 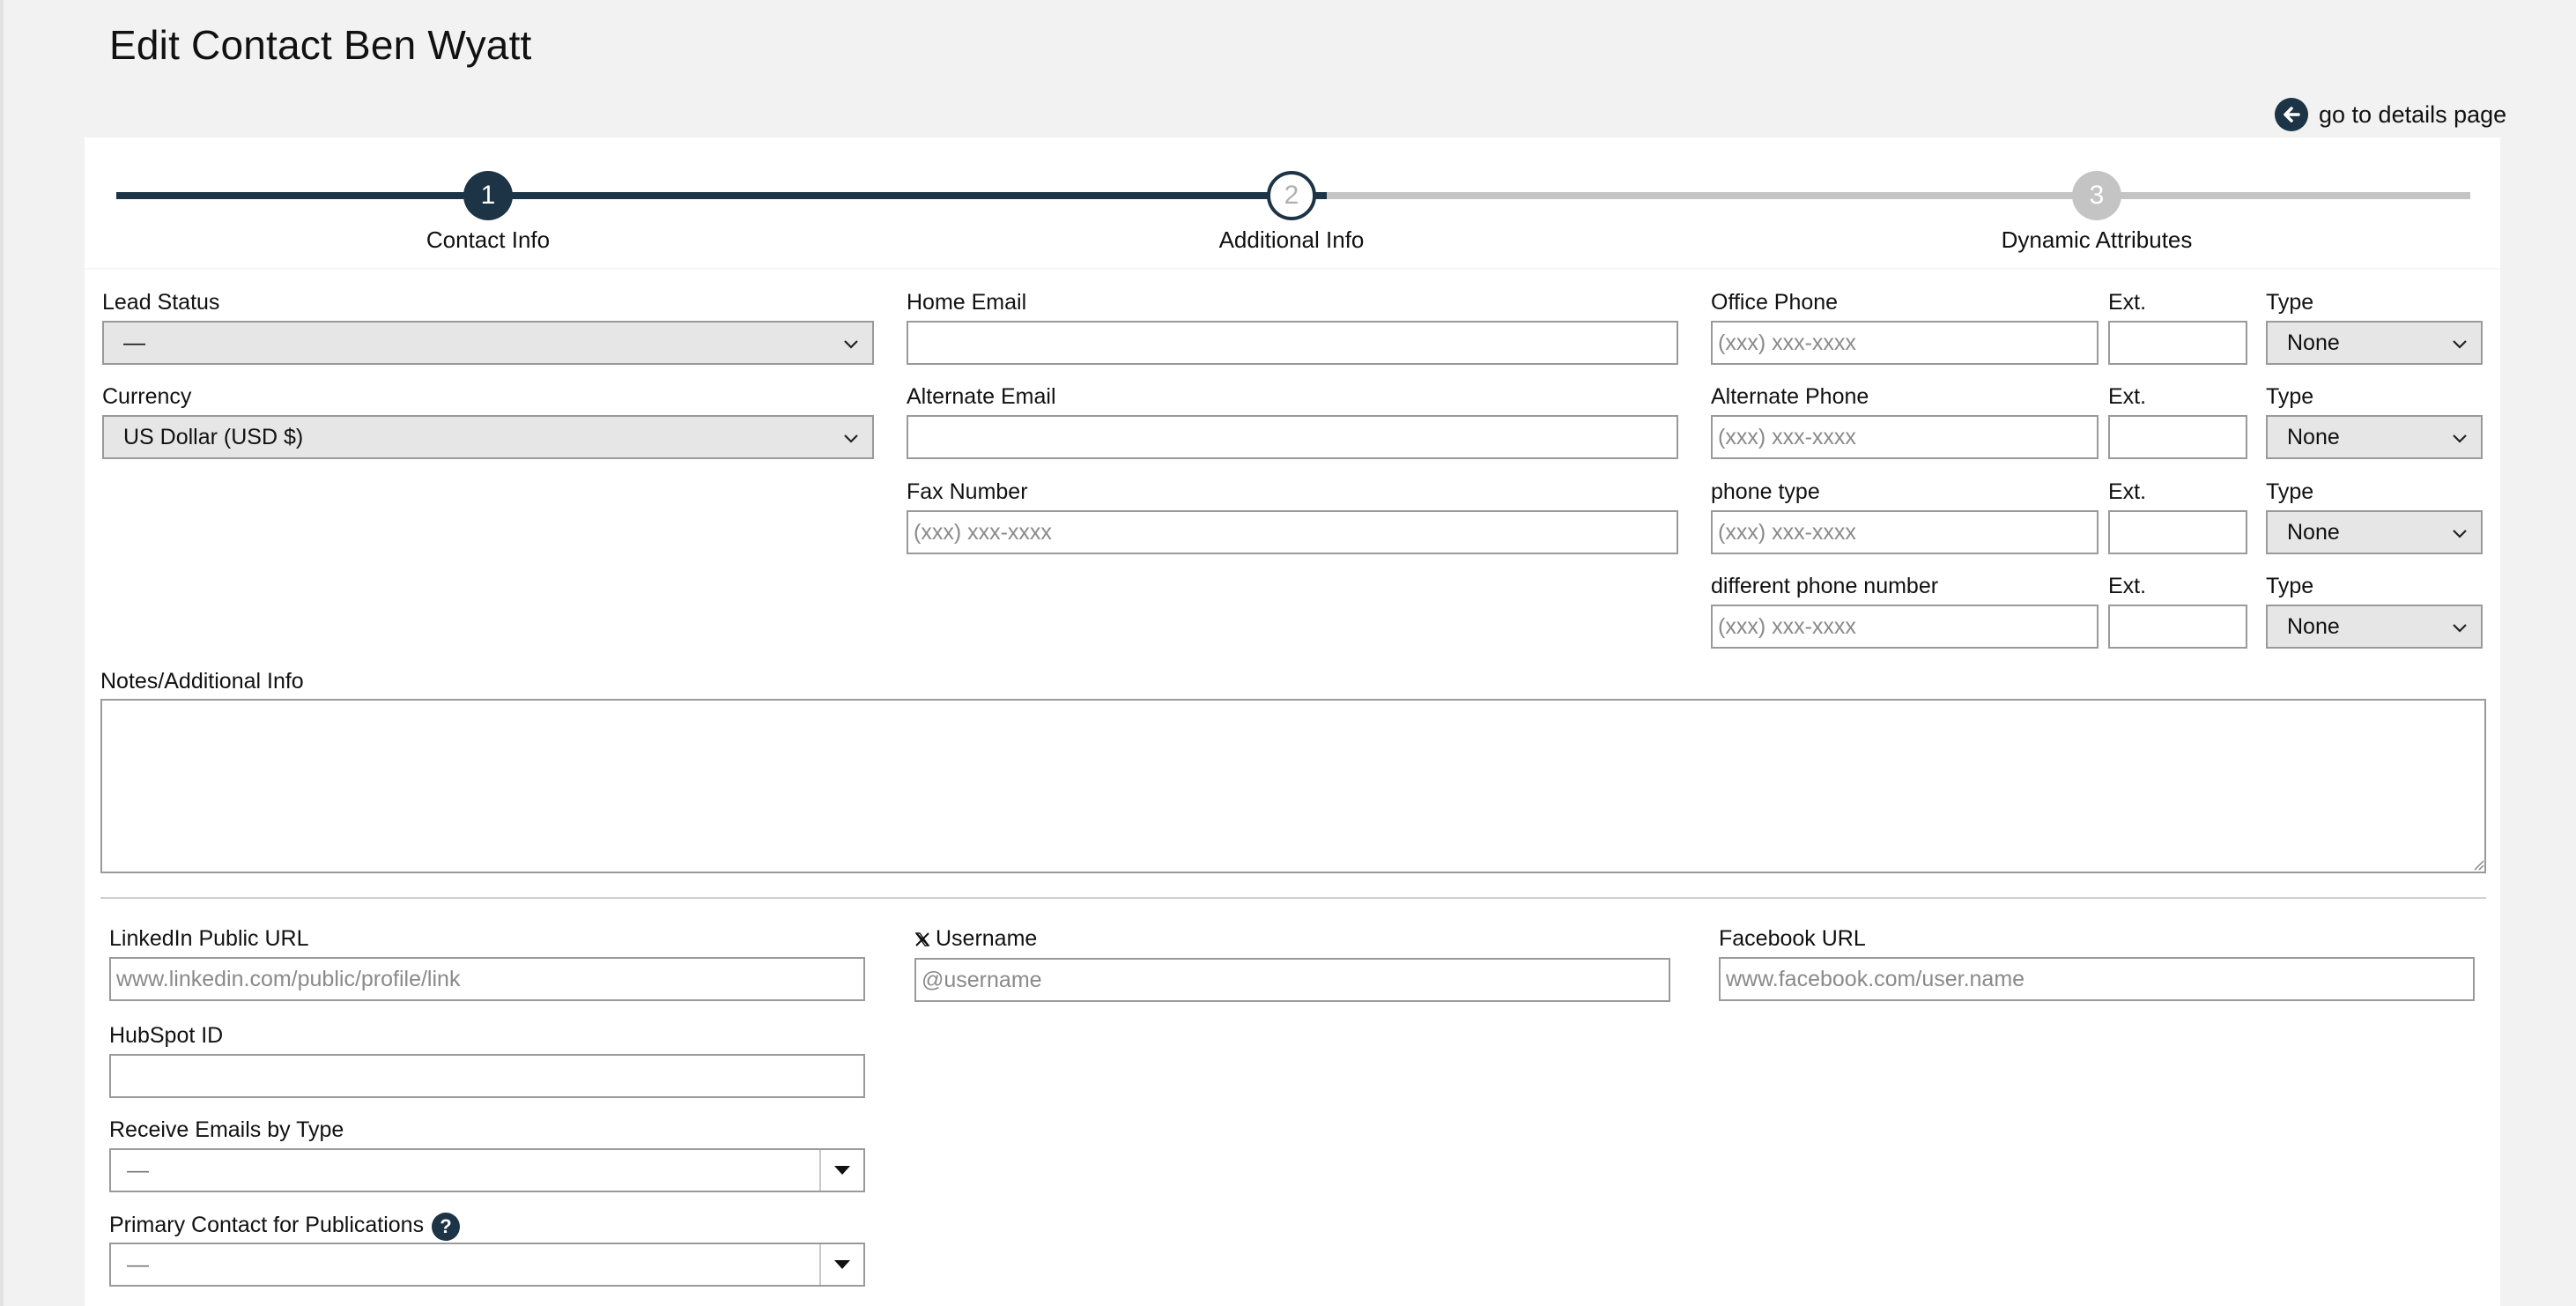 I want to click on currency-select: US Dollar (USD $), so click(x=488, y=437).